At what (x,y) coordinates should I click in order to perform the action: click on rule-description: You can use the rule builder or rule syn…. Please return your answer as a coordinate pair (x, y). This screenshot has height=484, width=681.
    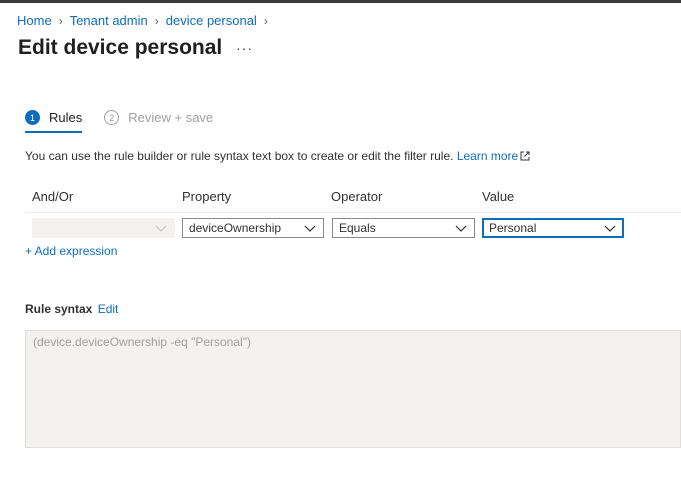
    Looking at the image, I should click on (277, 156).